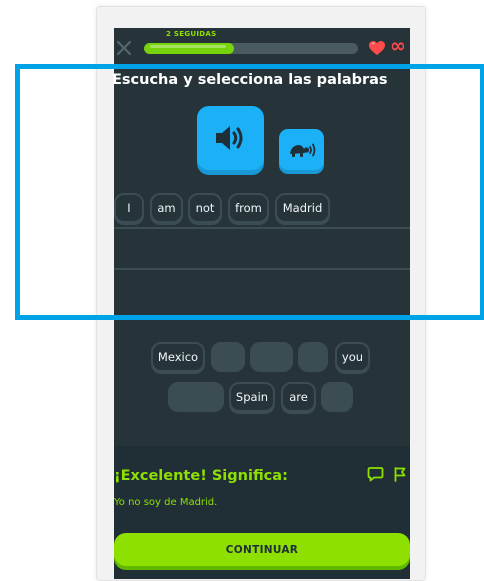 This screenshot has height=581, width=484. Describe the element at coordinates (201, 476) in the screenshot. I see `feedback-title: ¡Excelente! Significa:` at that location.